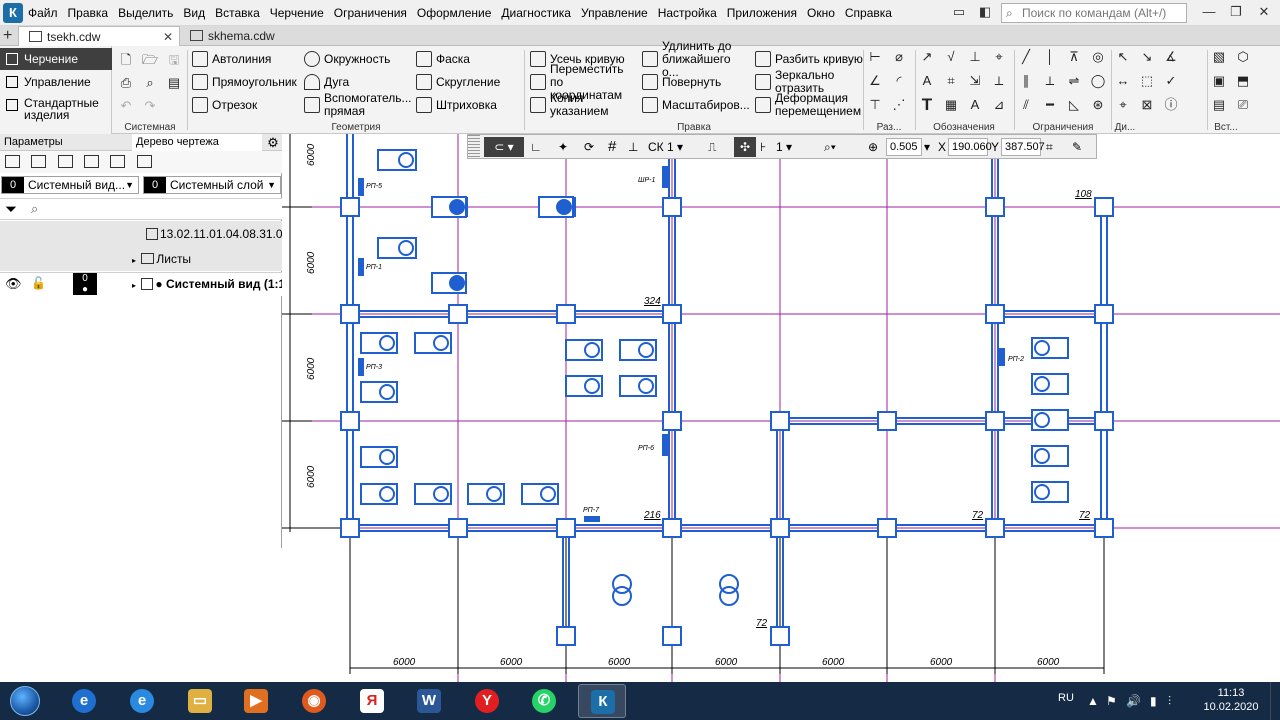  What do you see at coordinates (927, 147) in the screenshot?
I see `scale-dropdown-icon: ▾` at bounding box center [927, 147].